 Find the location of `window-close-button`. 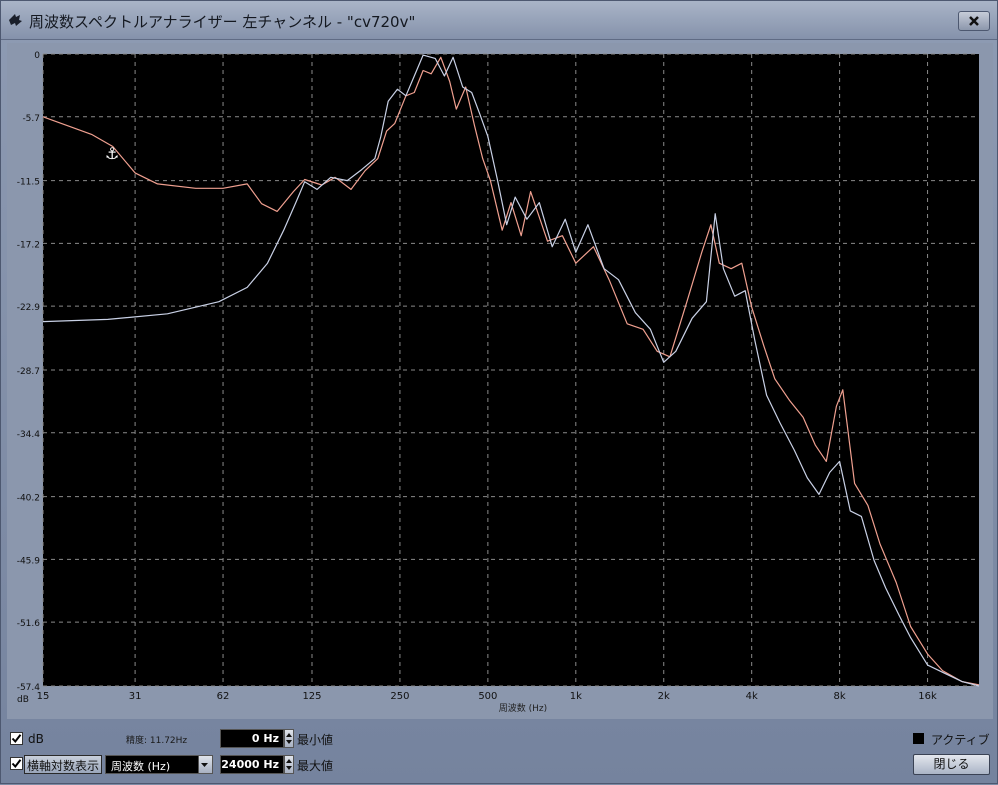

window-close-button is located at coordinates (974, 21).